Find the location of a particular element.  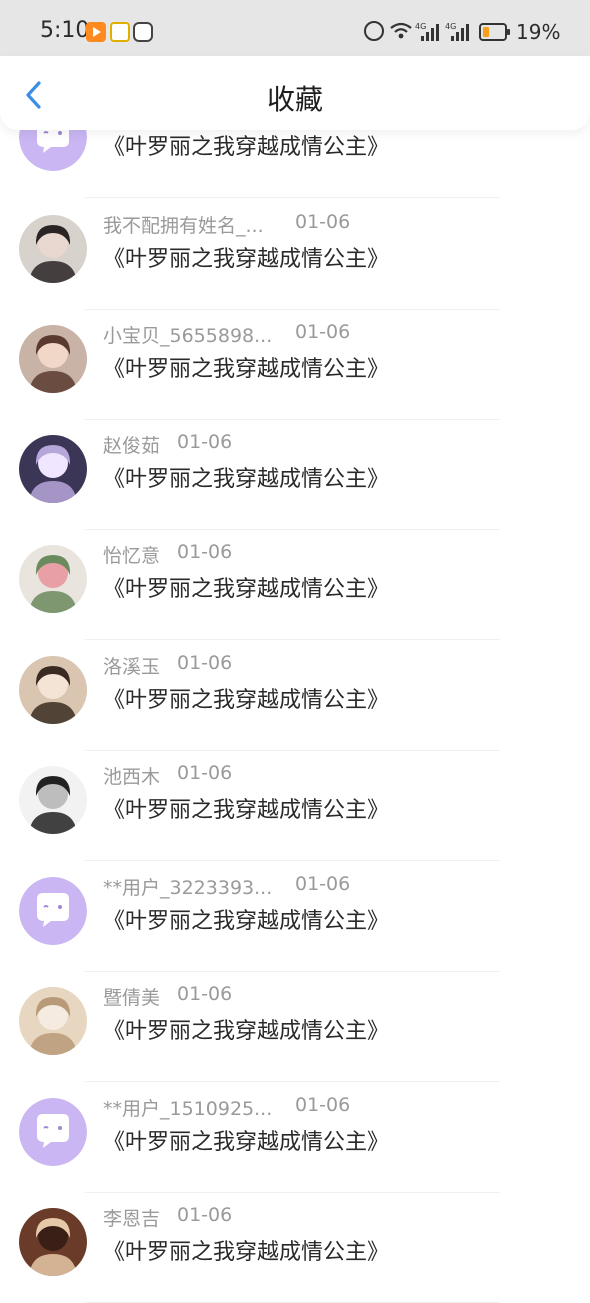

status-bar: 5:10 4G 4G 19% is located at coordinates (295, 32).